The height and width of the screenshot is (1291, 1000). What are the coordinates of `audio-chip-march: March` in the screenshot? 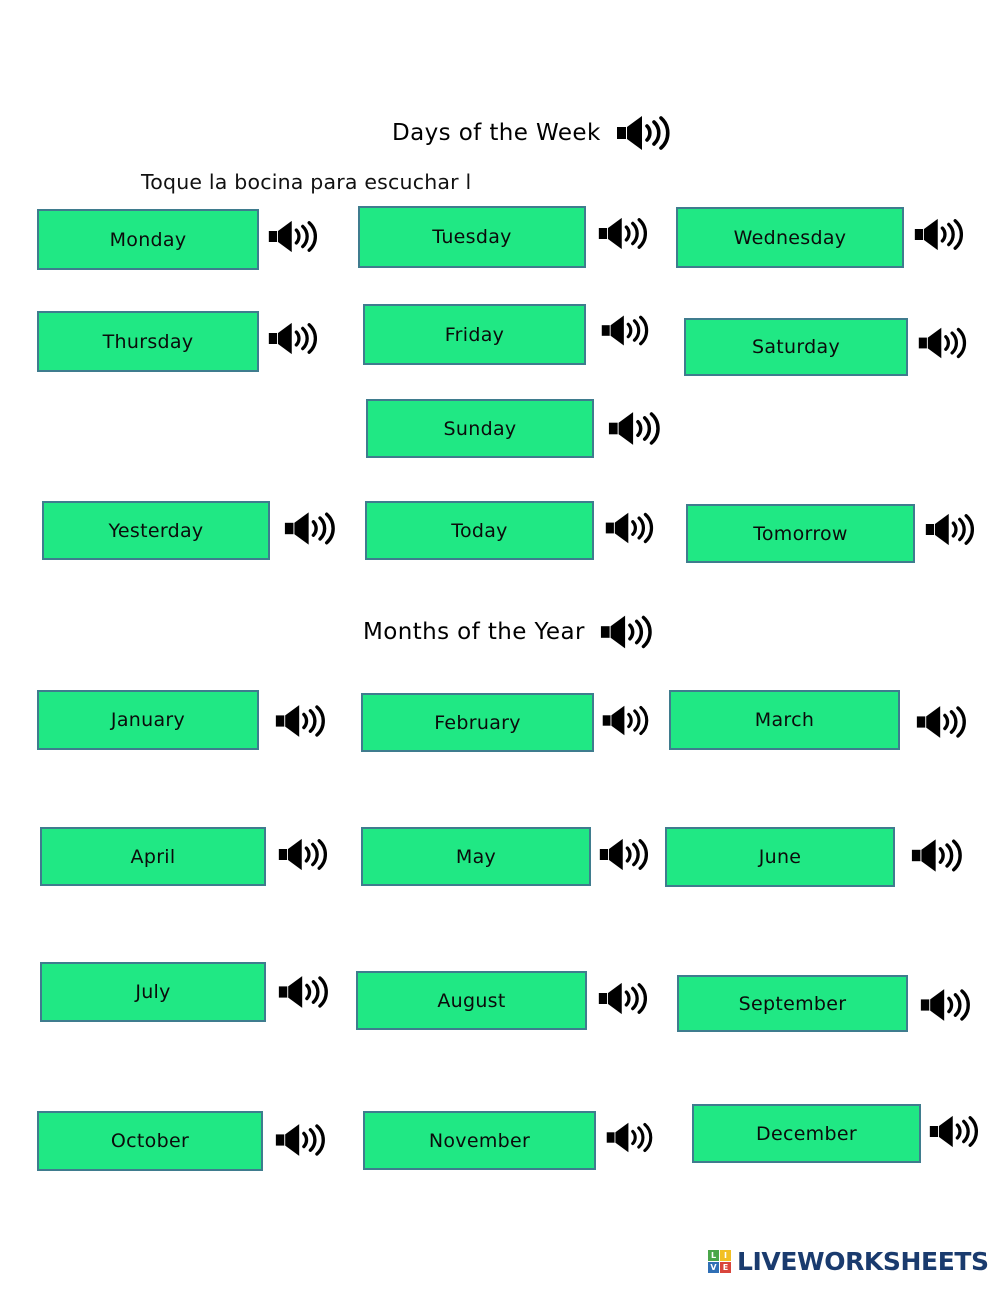 It's located at (784, 720).